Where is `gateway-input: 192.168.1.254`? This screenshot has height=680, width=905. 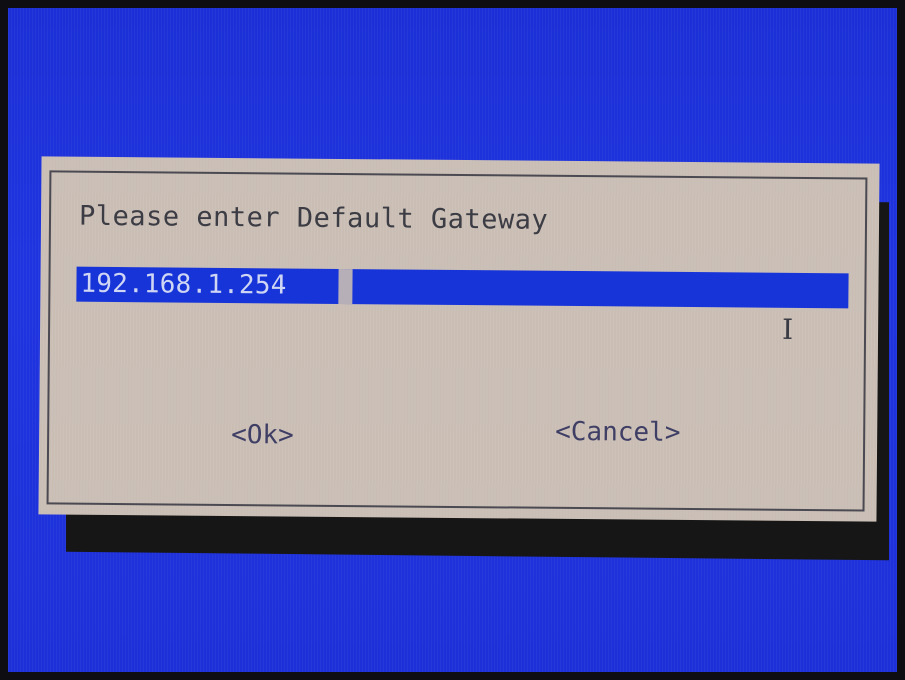 gateway-input: 192.168.1.254 is located at coordinates (462, 287).